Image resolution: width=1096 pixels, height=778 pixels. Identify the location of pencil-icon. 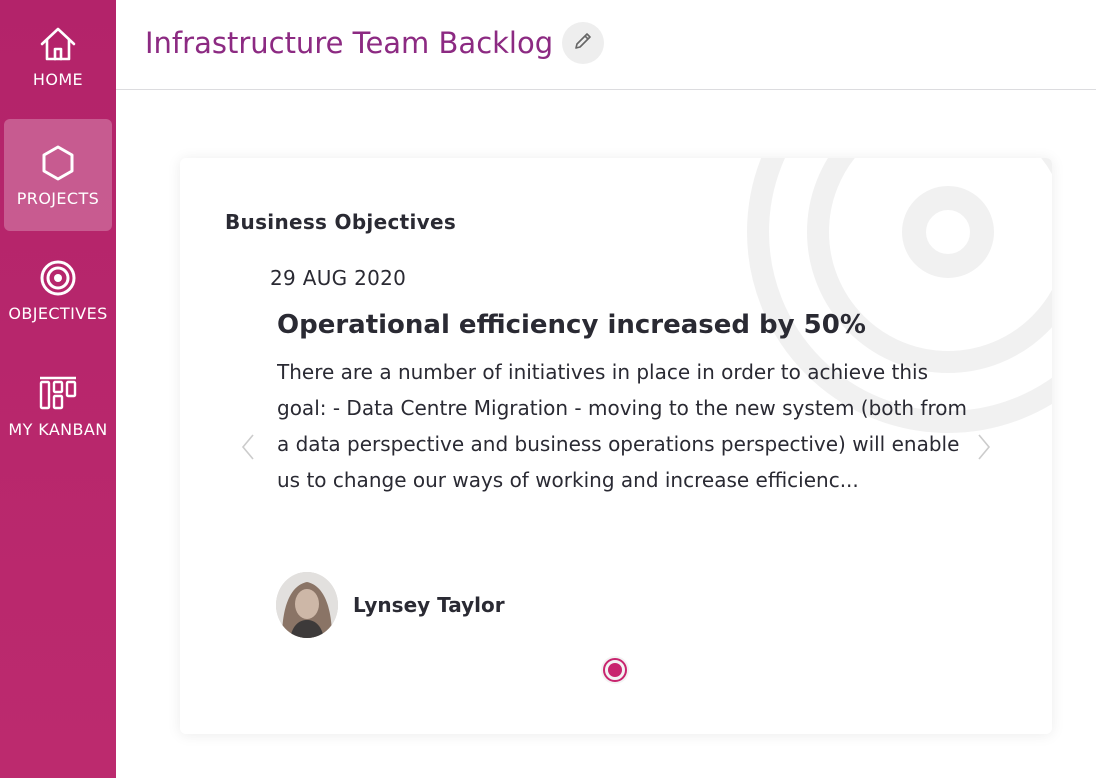
(583, 43).